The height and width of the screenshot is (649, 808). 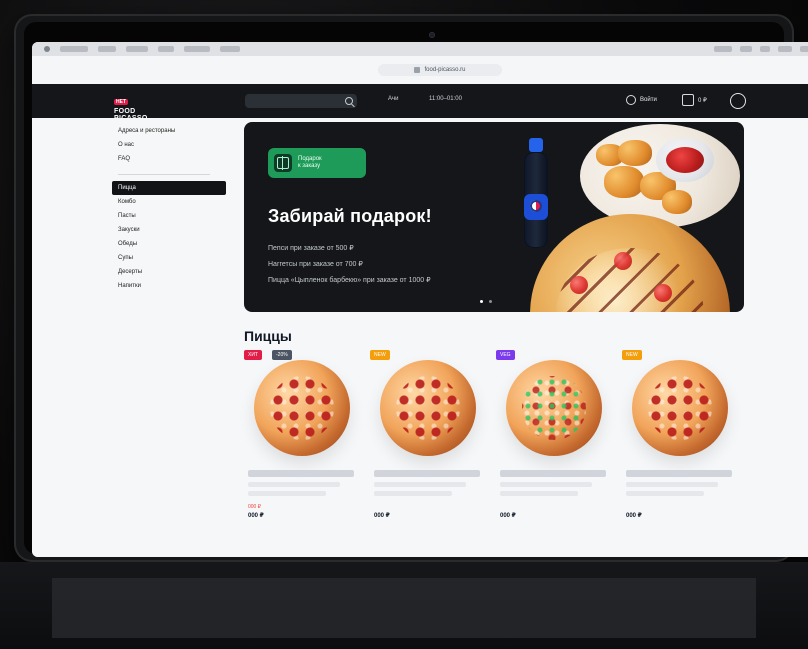 What do you see at coordinates (172, 286) in the screenshot?
I see `category-item: Напитки` at bounding box center [172, 286].